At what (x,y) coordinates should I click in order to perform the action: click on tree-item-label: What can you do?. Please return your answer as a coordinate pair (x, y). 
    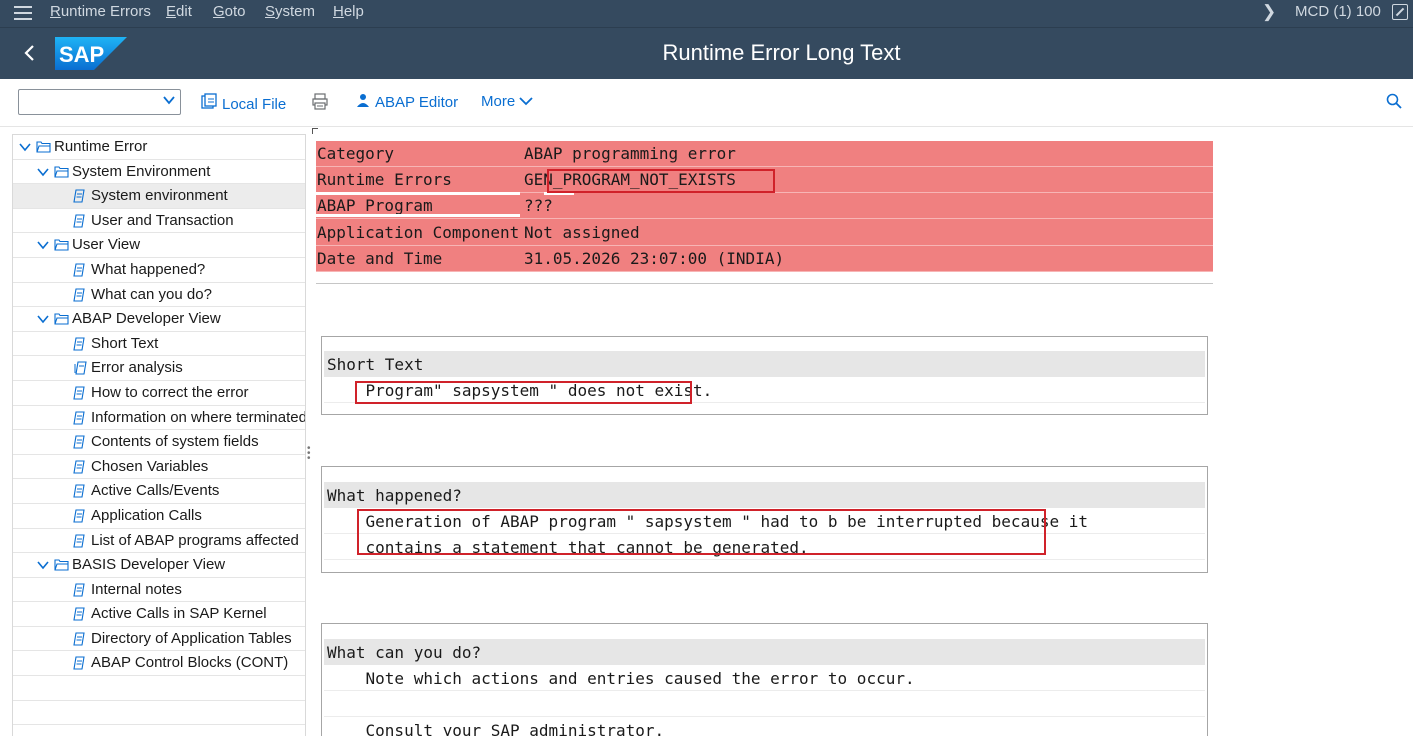
    Looking at the image, I should click on (151, 294).